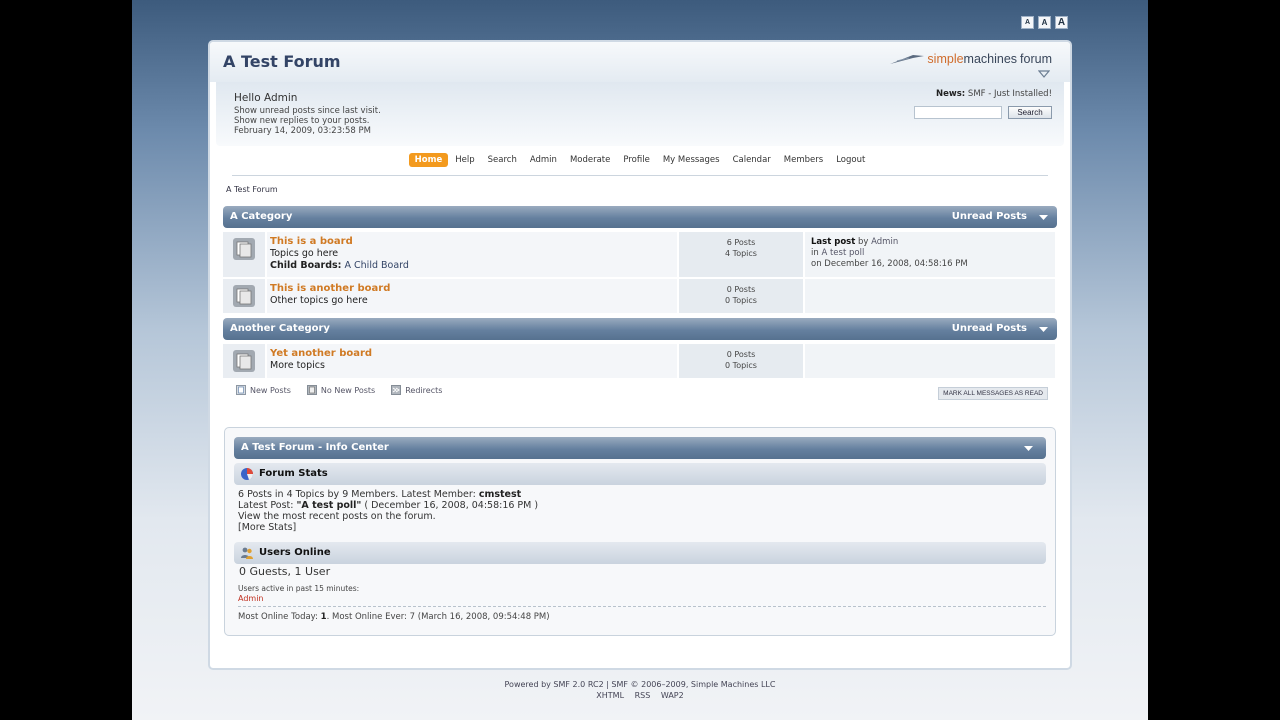 The height and width of the screenshot is (720, 1280). What do you see at coordinates (642, 606) in the screenshot?
I see `divider` at bounding box center [642, 606].